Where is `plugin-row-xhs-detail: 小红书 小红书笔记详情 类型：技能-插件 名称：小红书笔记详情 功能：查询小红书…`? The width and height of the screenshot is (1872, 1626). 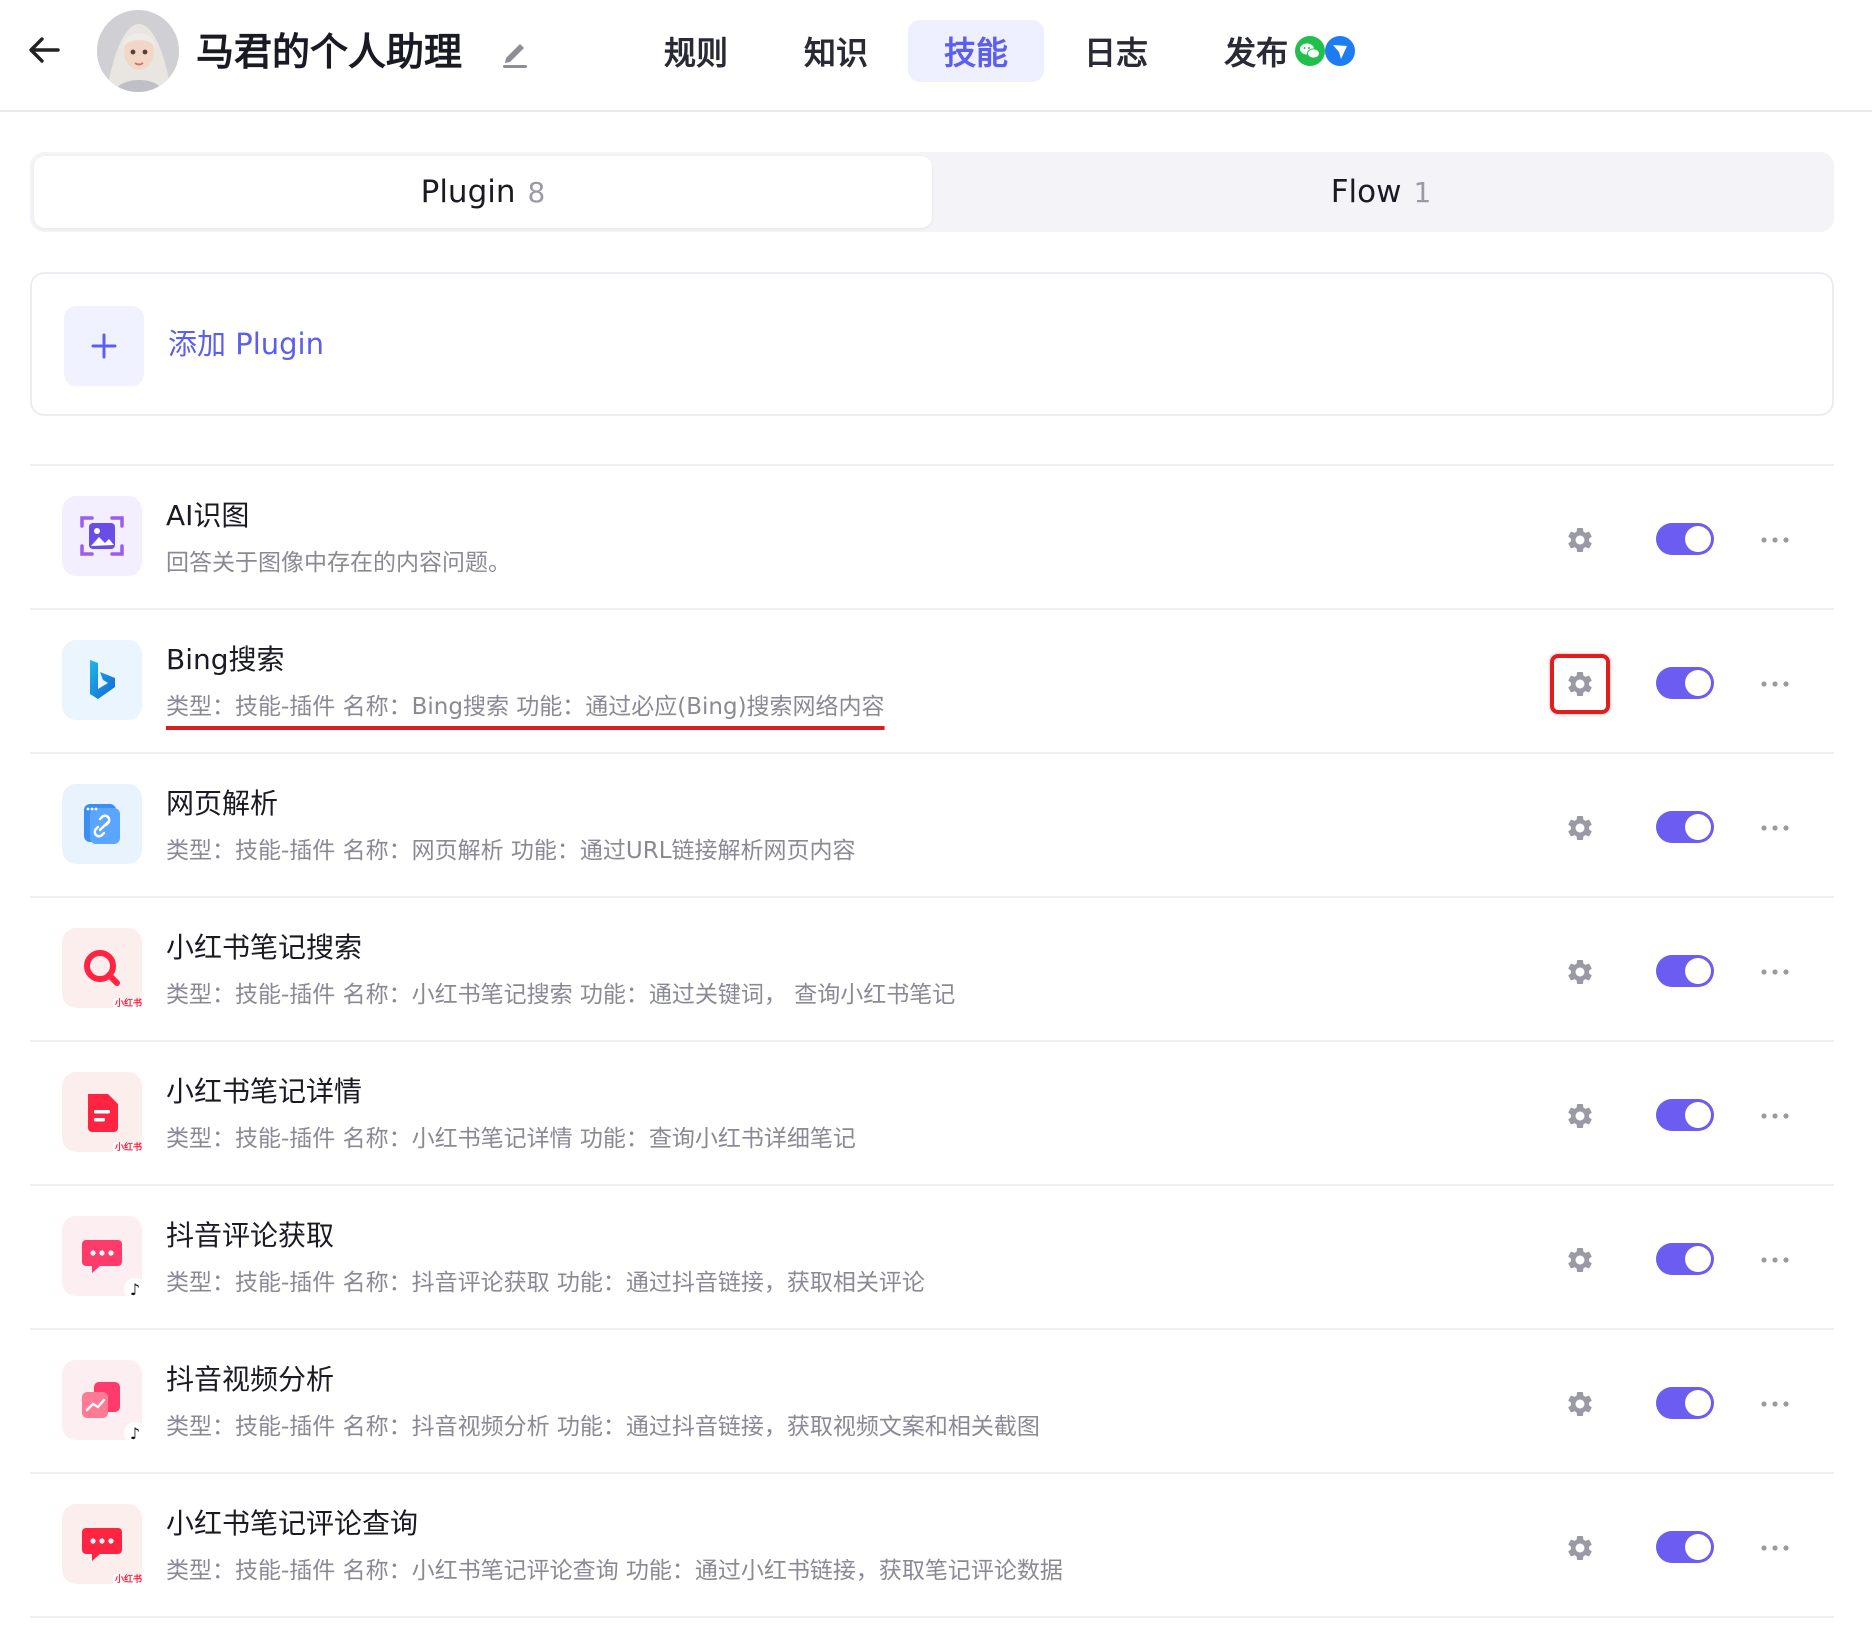 plugin-row-xhs-detail: 小红书 小红书笔记详情 类型：技能-插件 名称：小红书笔记详情 功能：查询小红书… is located at coordinates (932, 1114).